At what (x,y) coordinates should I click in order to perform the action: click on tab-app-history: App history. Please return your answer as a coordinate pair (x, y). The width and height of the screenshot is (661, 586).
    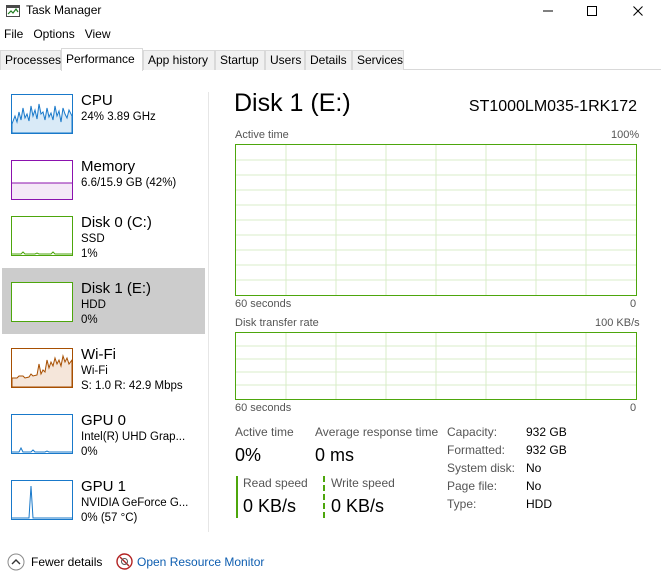
    Looking at the image, I should click on (179, 60).